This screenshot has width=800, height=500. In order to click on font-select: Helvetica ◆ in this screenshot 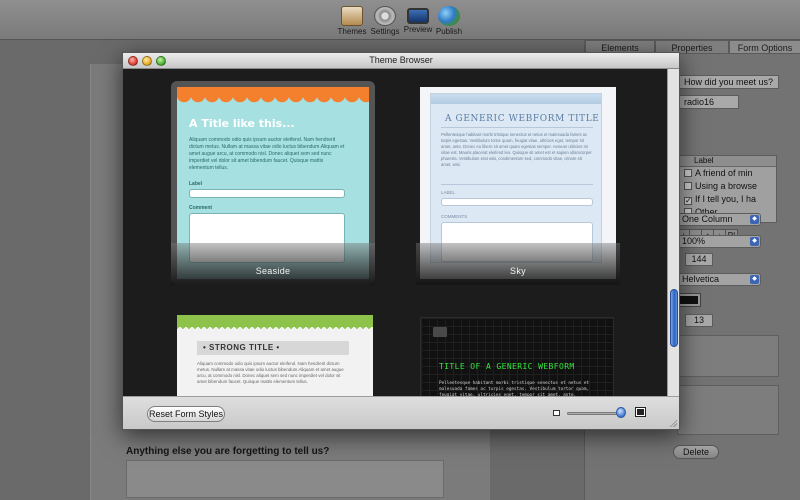, I will do `click(719, 279)`.